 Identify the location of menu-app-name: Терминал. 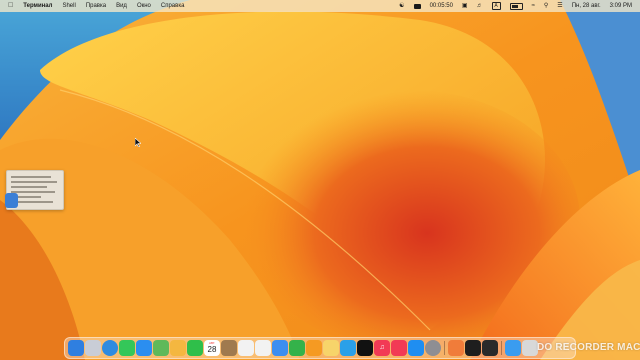
(37, 6).